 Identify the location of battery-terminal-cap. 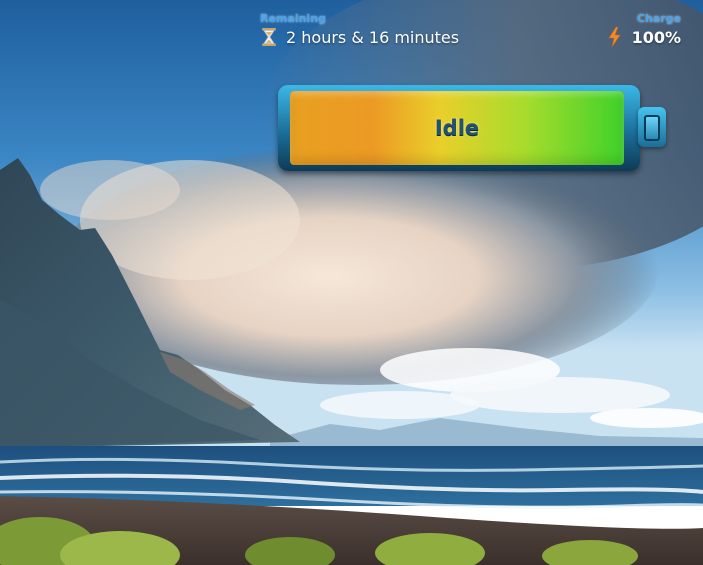
(652, 127).